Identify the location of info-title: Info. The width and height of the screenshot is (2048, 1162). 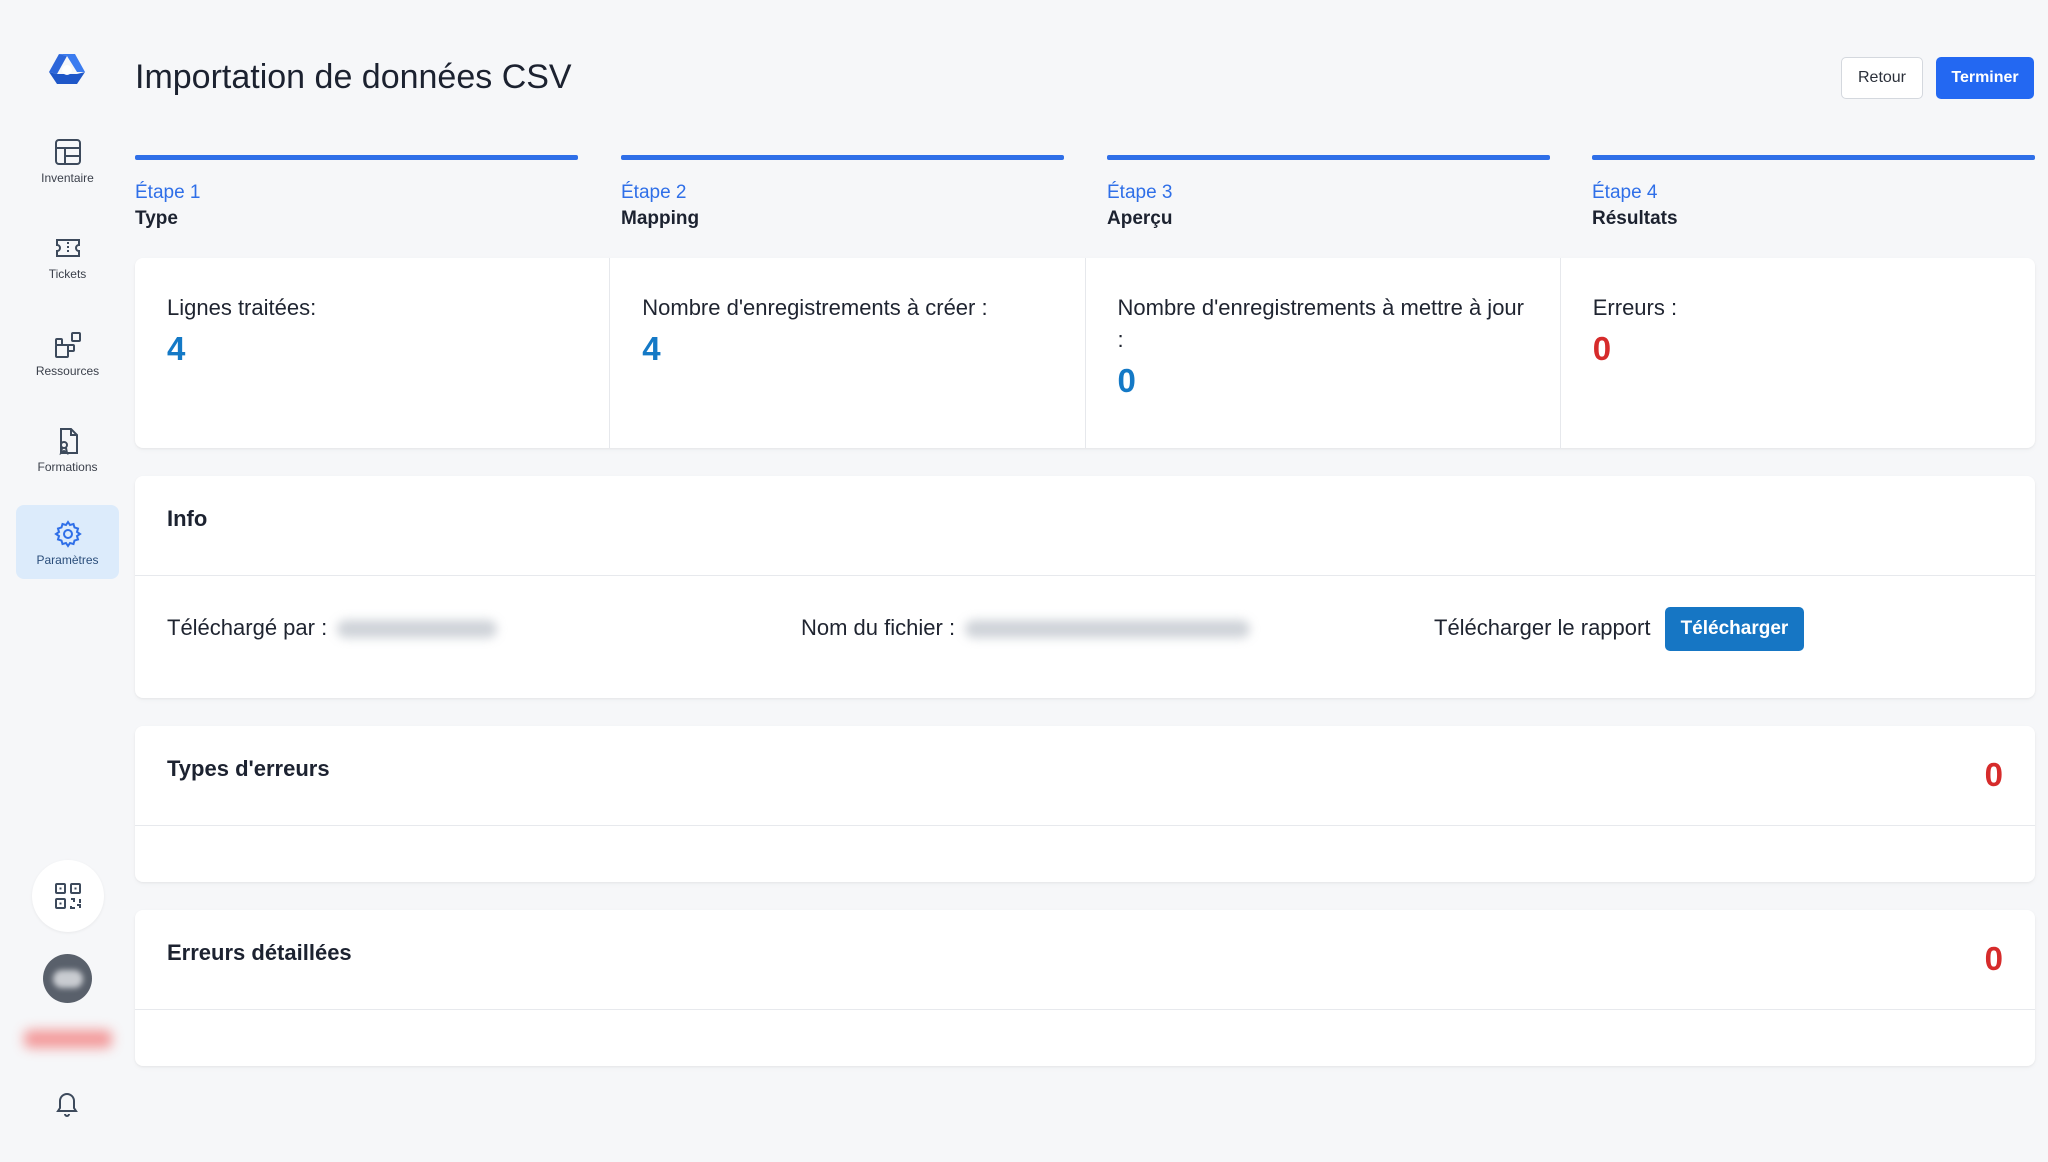
(187, 518).